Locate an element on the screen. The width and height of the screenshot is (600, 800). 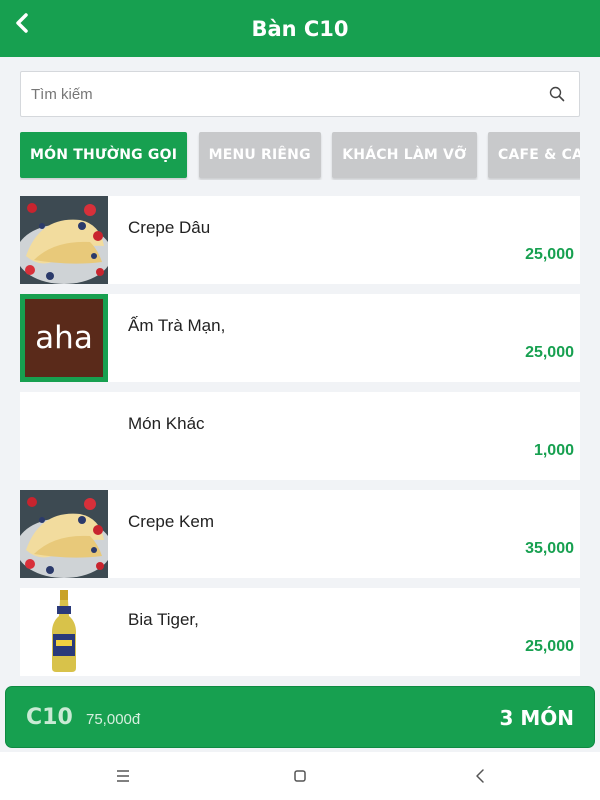
back-chevron-icon is located at coordinates (480, 776).